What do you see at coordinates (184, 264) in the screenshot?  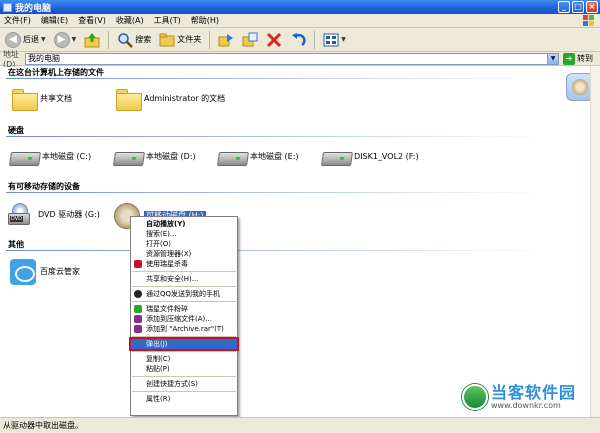 I see `menu-rising-scan: 使用瑞星杀毒` at bounding box center [184, 264].